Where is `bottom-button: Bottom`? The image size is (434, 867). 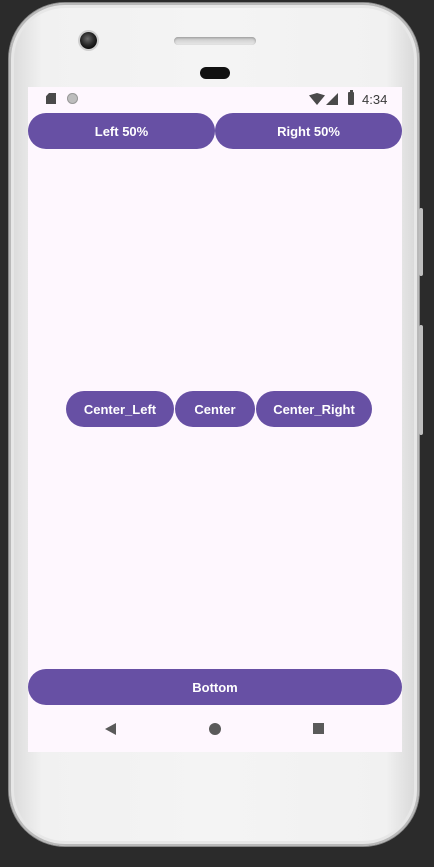
bottom-button: Bottom is located at coordinates (215, 687).